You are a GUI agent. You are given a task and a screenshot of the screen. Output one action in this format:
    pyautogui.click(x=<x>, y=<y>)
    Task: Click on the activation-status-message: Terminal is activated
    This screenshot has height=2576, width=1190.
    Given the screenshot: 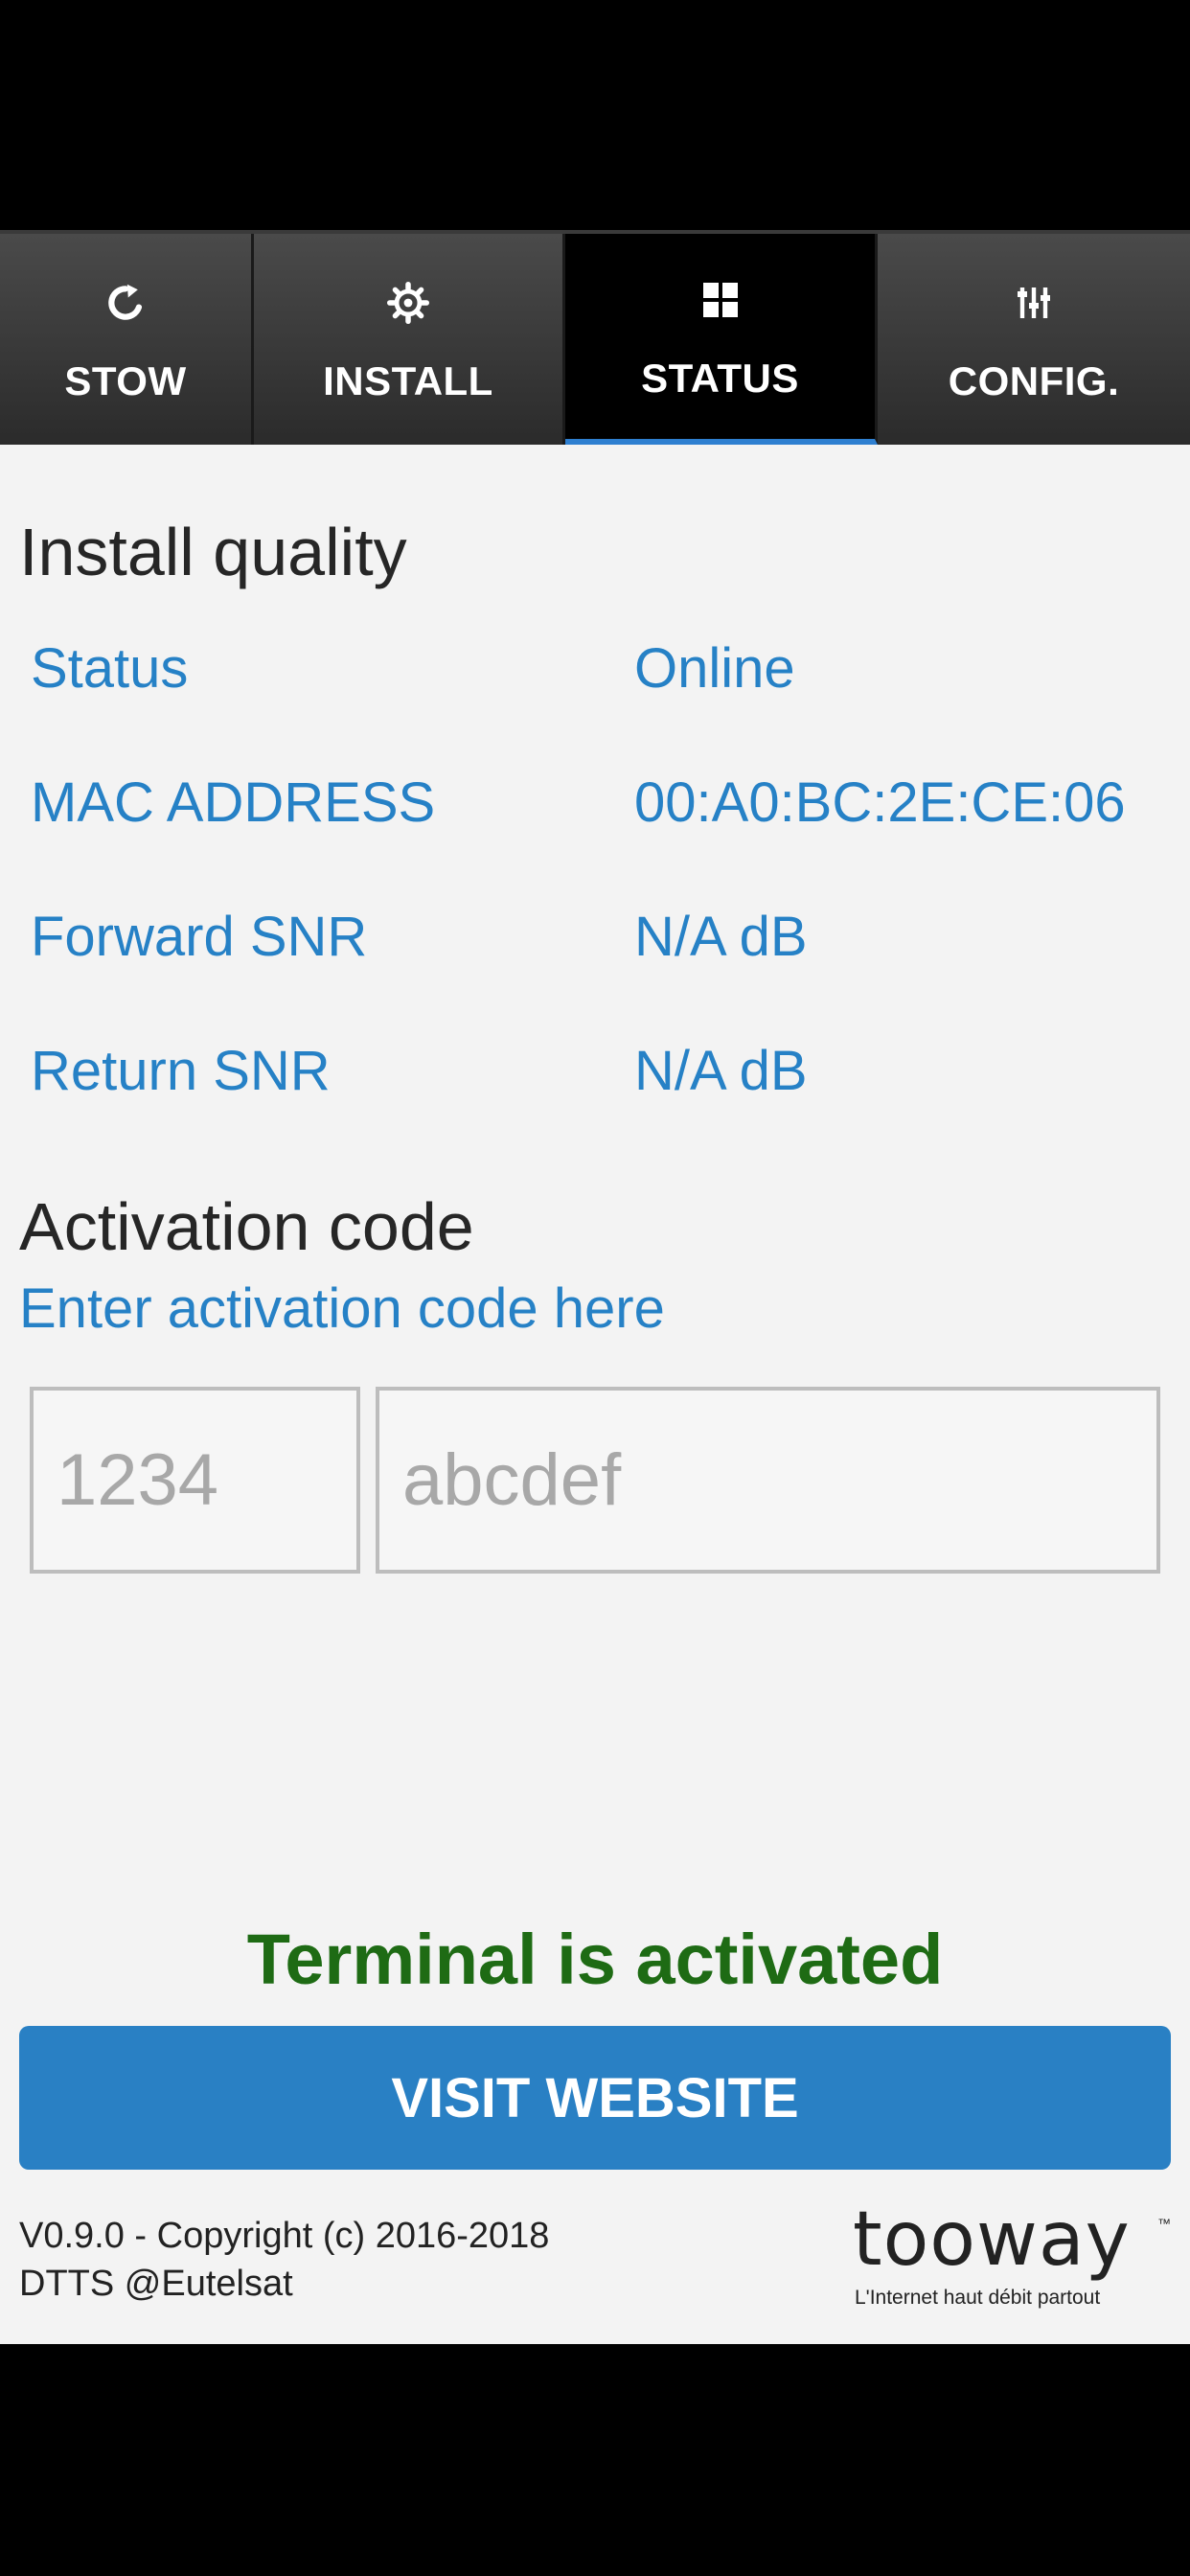 What is the action you would take?
    pyautogui.click(x=595, y=1959)
    